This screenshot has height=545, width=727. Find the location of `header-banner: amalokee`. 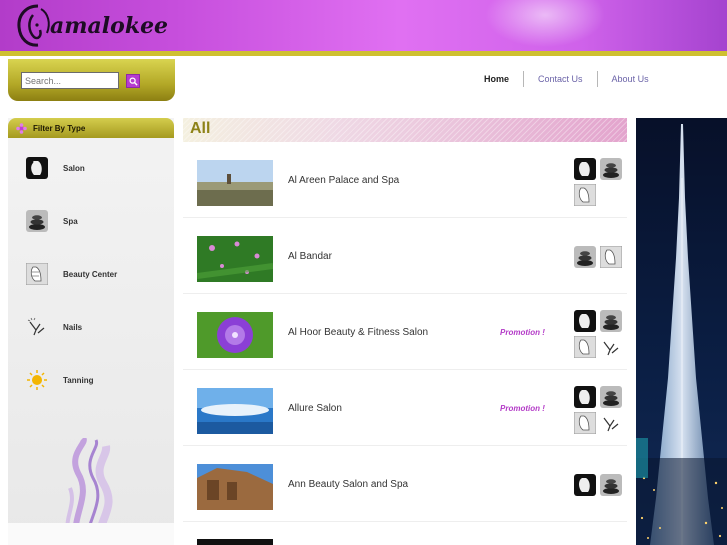

header-banner: amalokee is located at coordinates (363, 28).